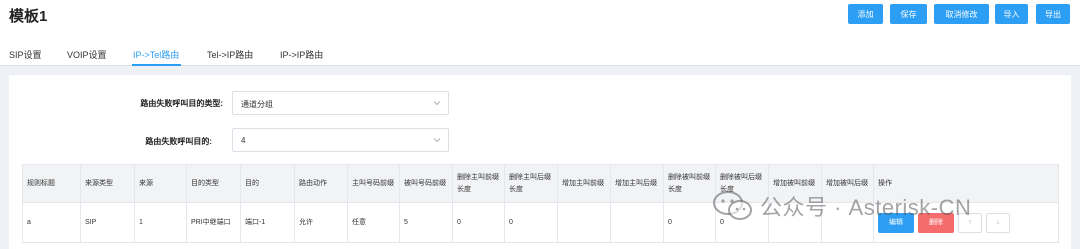 Image resolution: width=1080 pixels, height=249 pixels. What do you see at coordinates (865, 14) in the screenshot?
I see `add-button: 添加` at bounding box center [865, 14].